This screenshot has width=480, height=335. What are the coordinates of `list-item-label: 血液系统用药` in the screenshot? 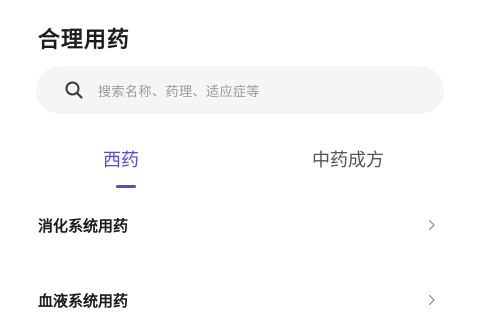 It's located at (83, 301).